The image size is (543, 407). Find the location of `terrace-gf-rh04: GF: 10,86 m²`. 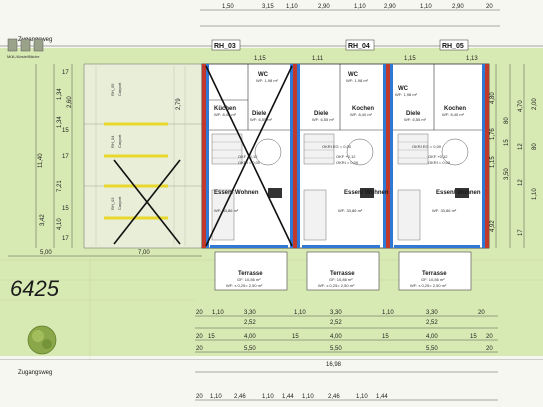

terrace-gf-rh04: GF: 10,86 m² is located at coordinates (341, 279).